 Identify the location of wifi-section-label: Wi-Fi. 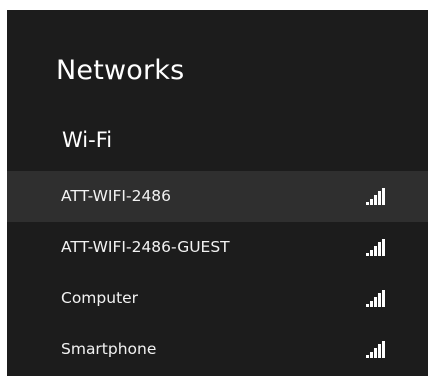
(87, 140).